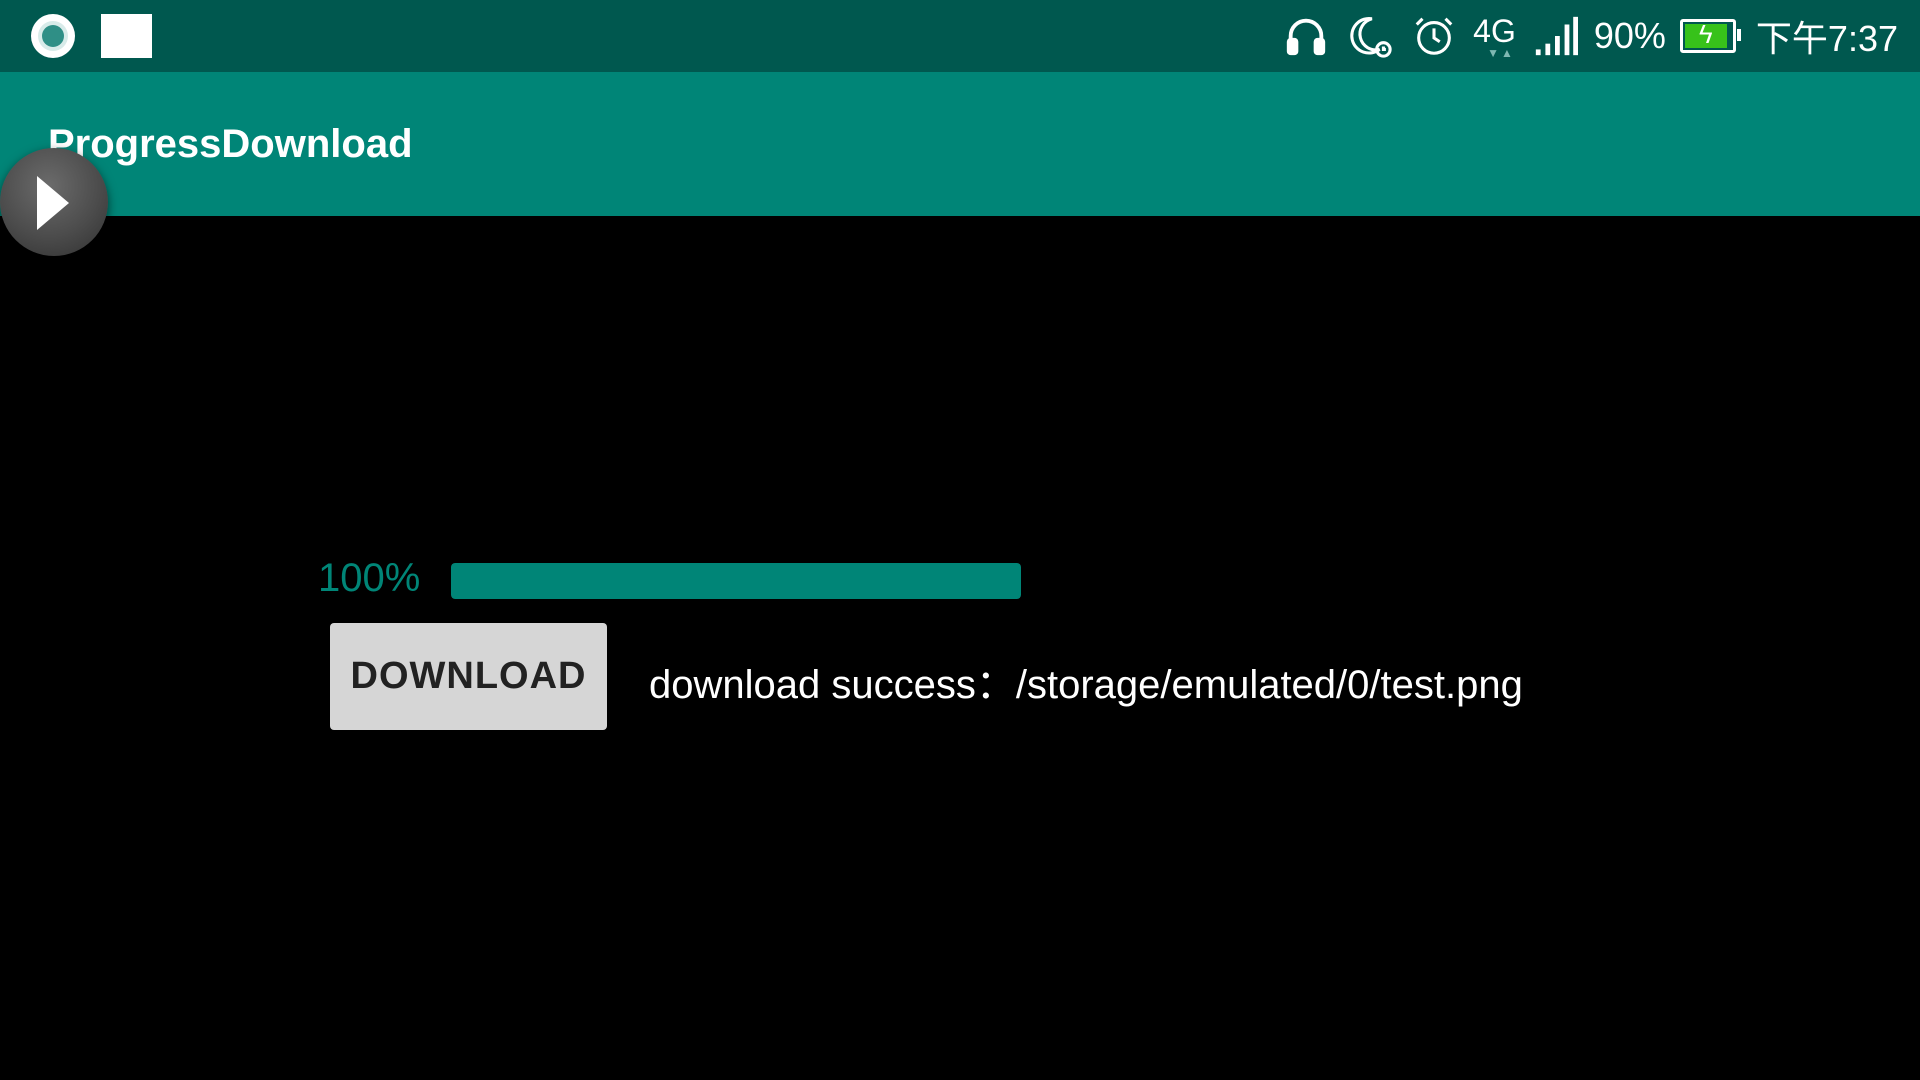 The width and height of the screenshot is (1920, 1080). Describe the element at coordinates (468, 676) in the screenshot. I see `download-button: DOWNLOAD` at that location.